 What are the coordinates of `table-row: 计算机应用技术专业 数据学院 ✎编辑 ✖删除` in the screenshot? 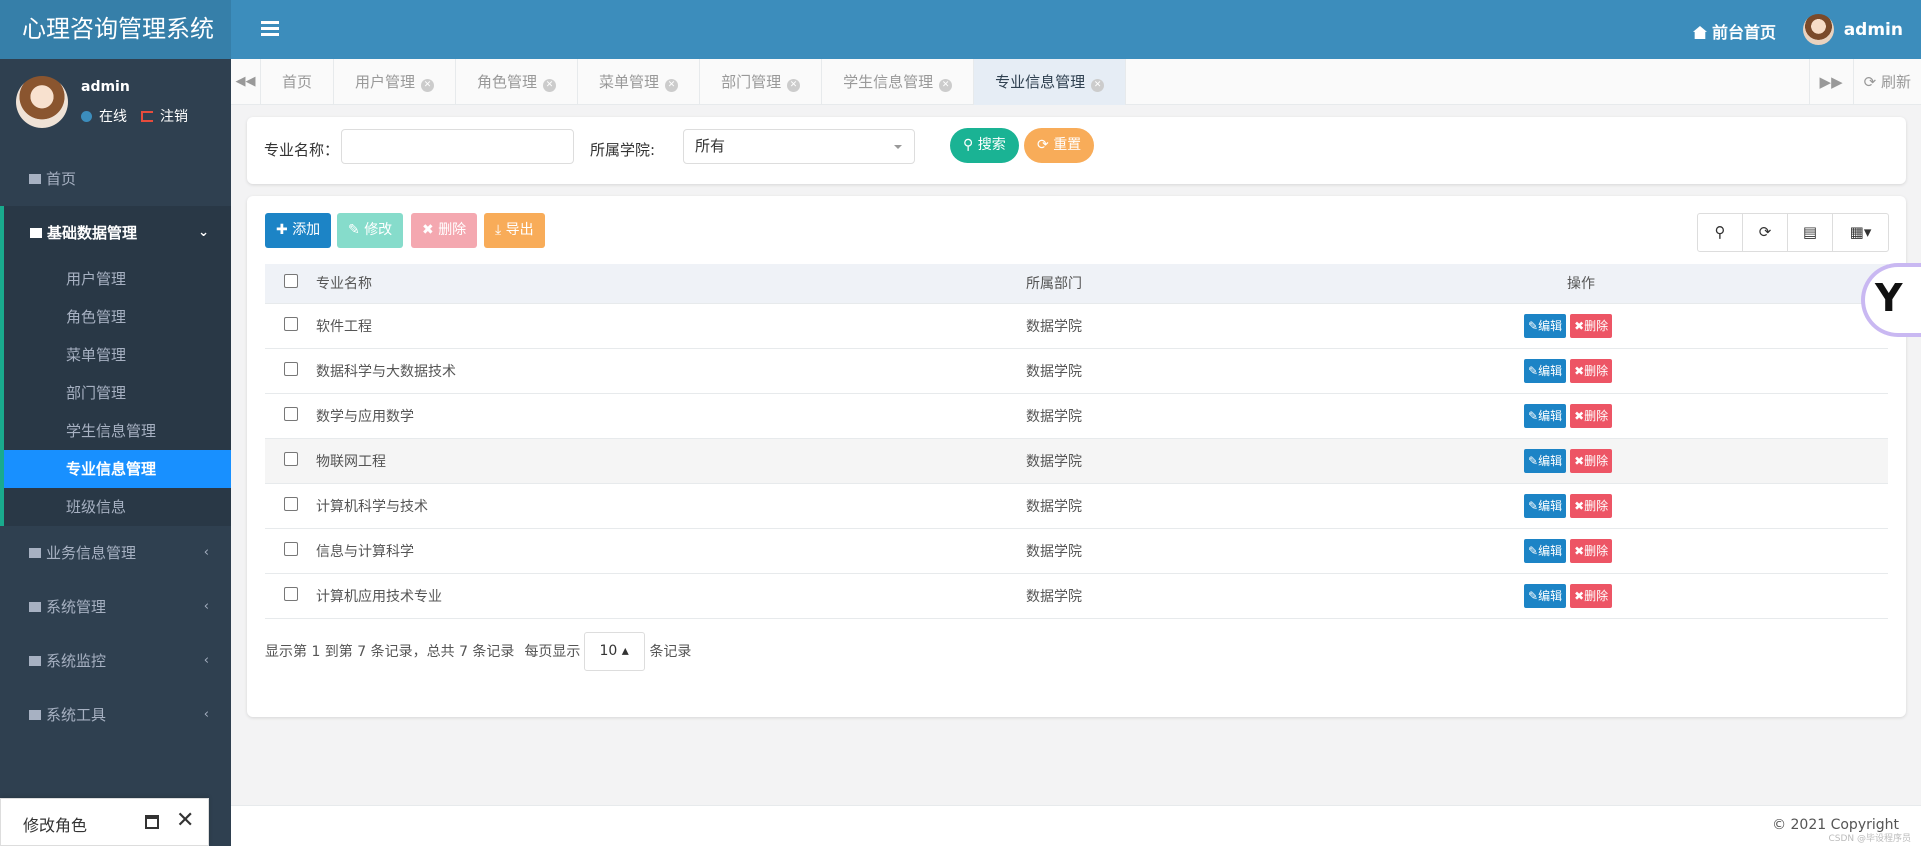 It's located at (1076, 596).